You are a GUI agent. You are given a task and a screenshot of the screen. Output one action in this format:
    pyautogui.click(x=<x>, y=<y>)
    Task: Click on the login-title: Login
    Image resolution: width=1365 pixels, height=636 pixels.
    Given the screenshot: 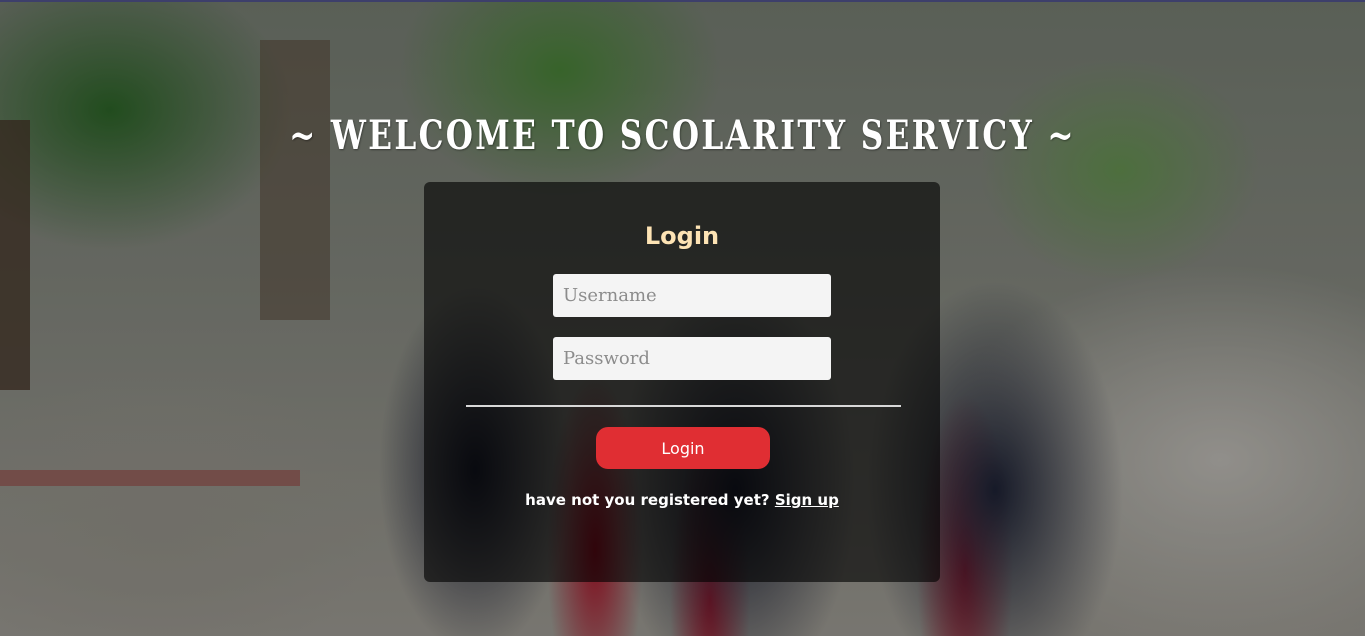 What is the action you would take?
    pyautogui.click(x=682, y=236)
    